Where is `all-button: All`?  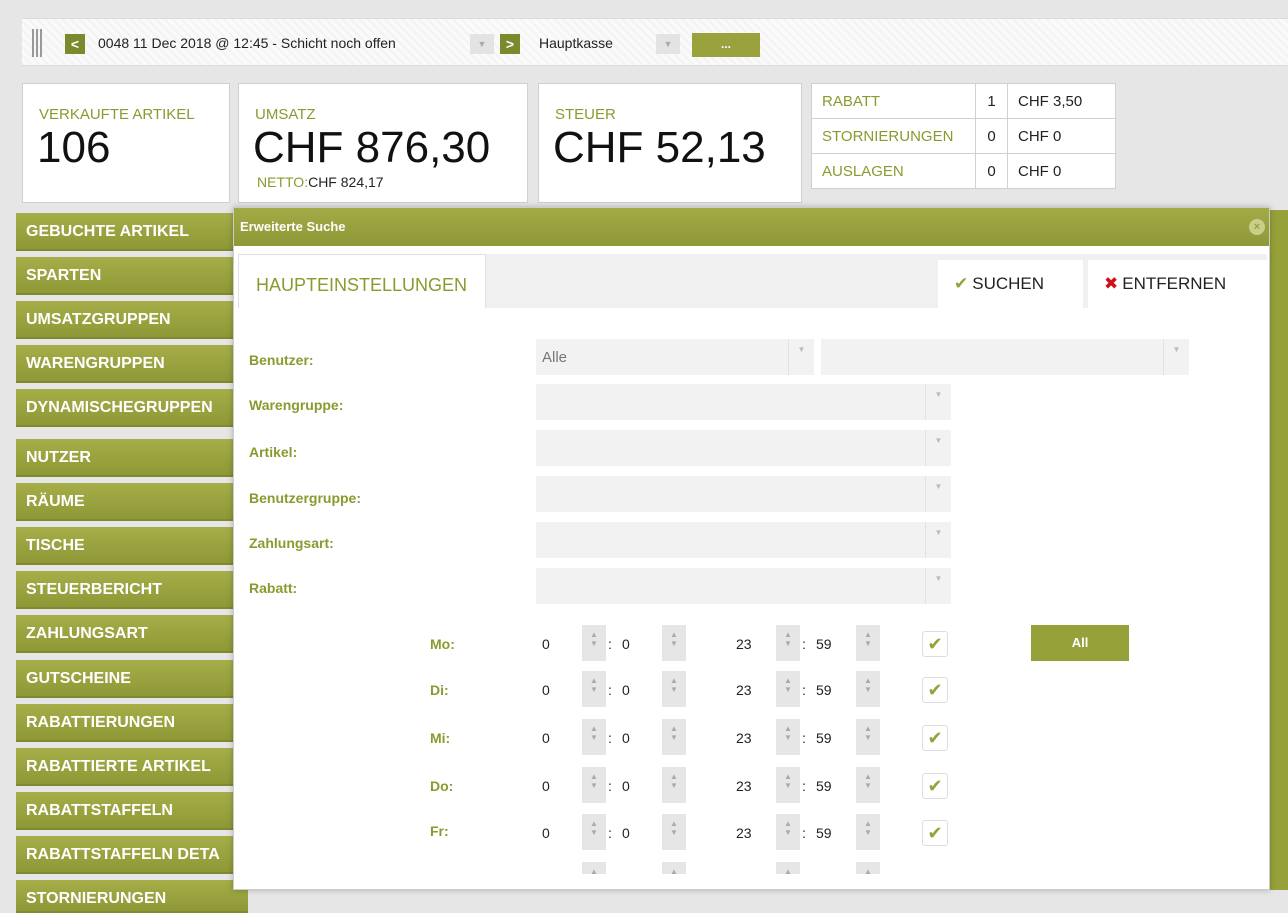
all-button: All is located at coordinates (1080, 643).